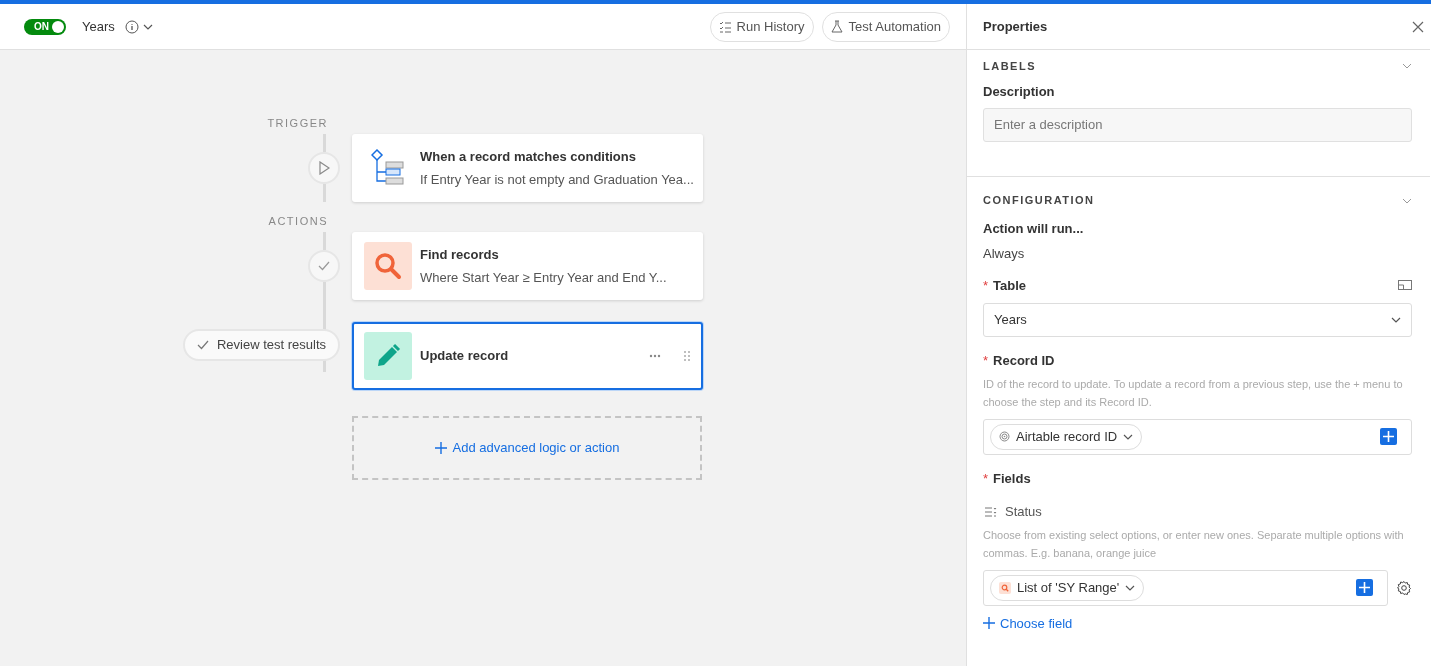 This screenshot has height=666, width=1431. I want to click on field-name: Status, so click(1023, 512).